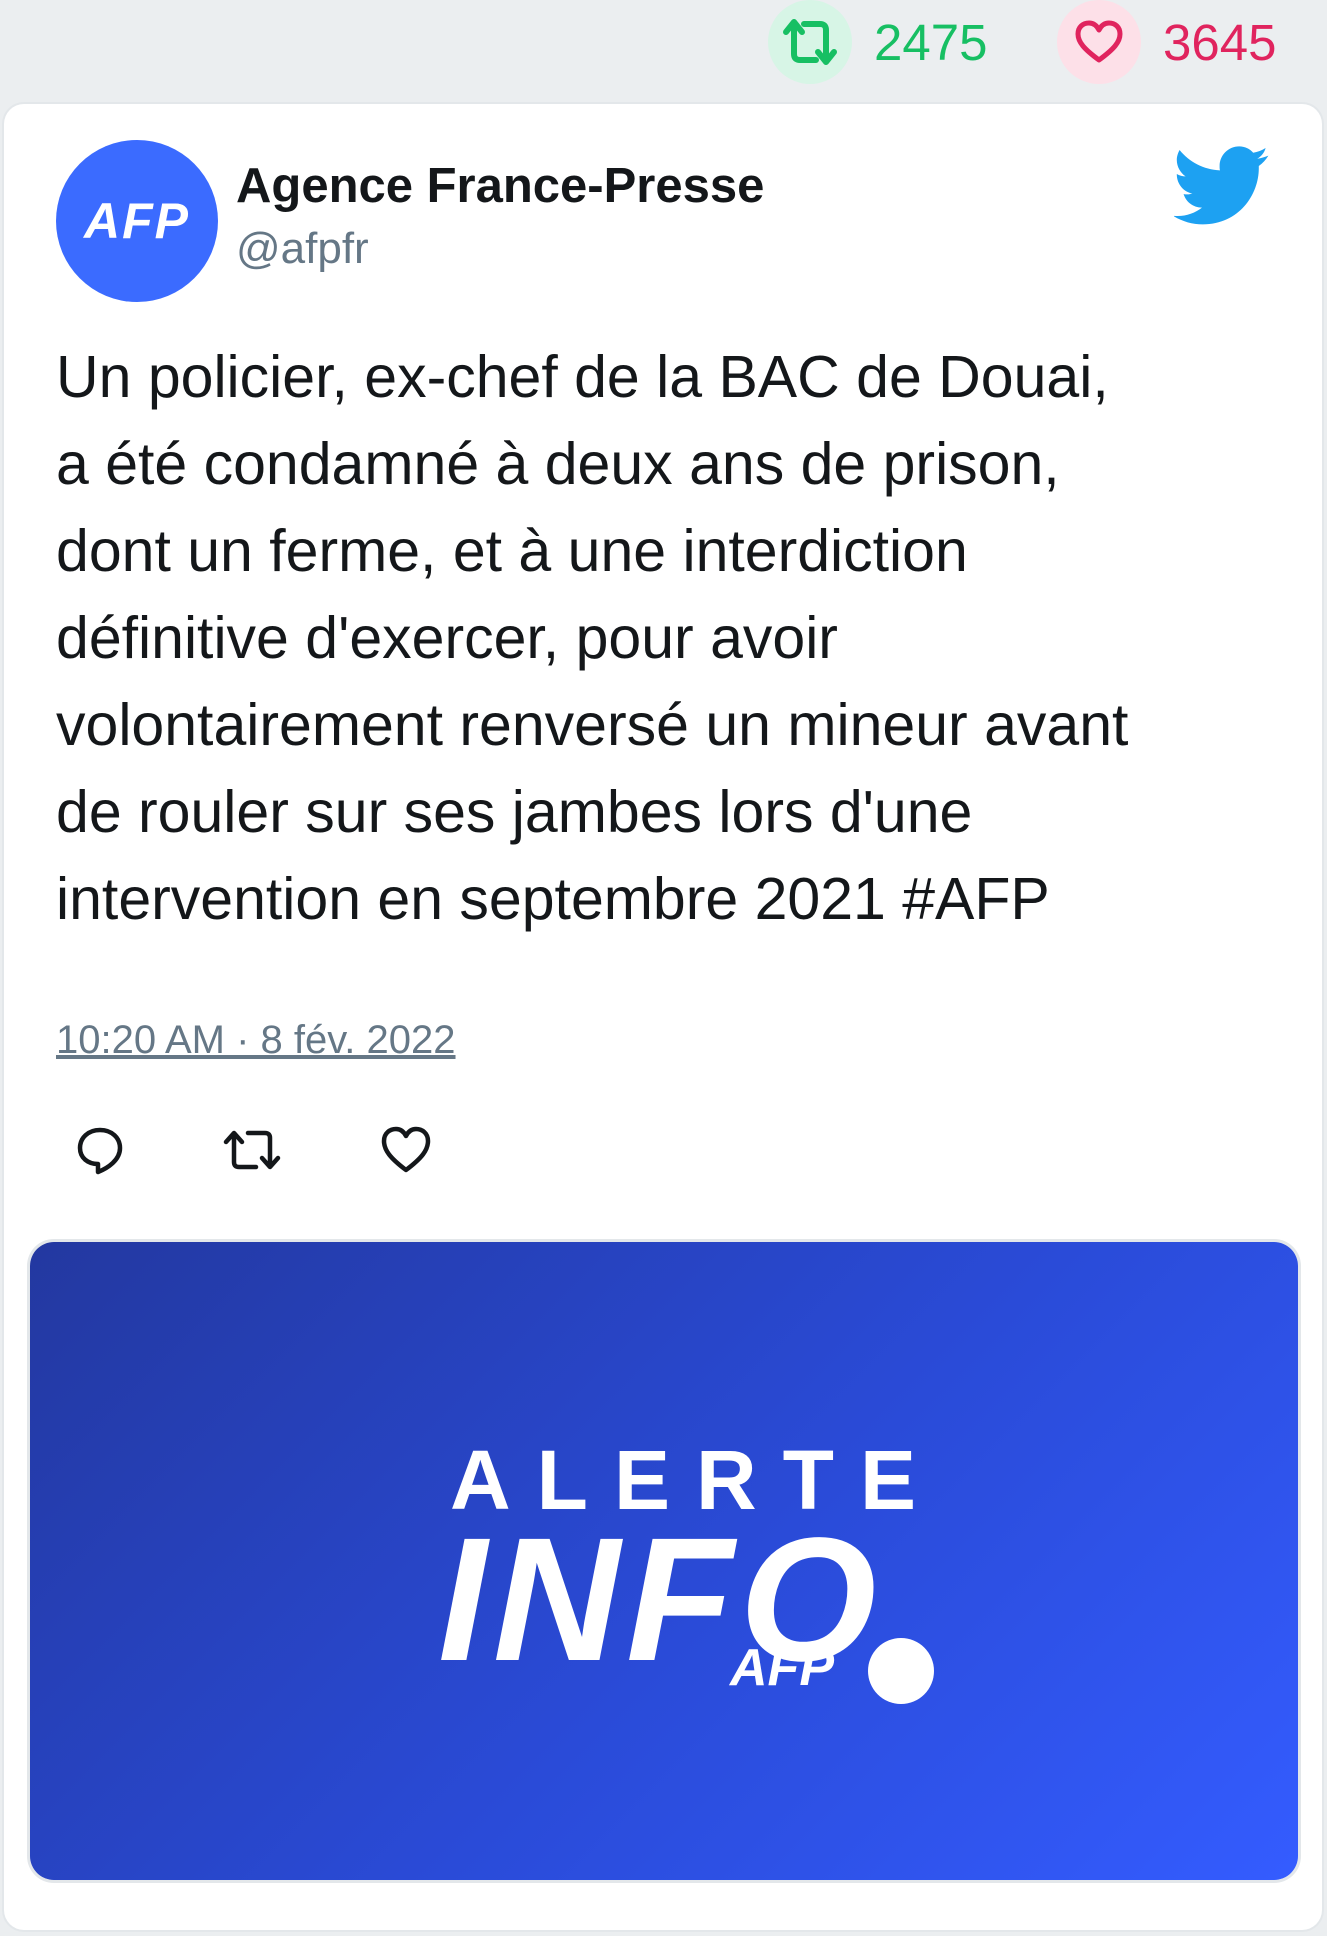 The width and height of the screenshot is (1327, 1936). I want to click on heart-icon, so click(1099, 42).